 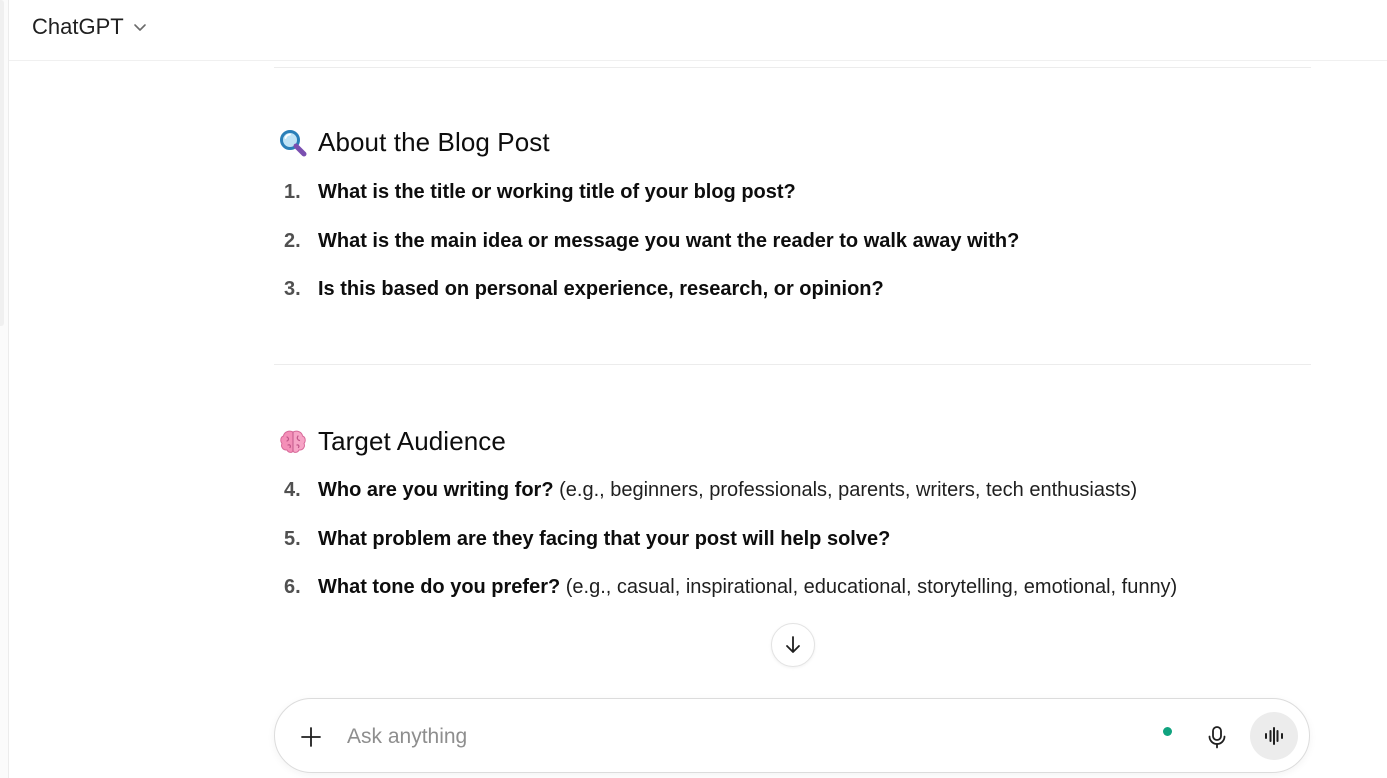 What do you see at coordinates (292, 587) in the screenshot?
I see `item-number: 6.` at bounding box center [292, 587].